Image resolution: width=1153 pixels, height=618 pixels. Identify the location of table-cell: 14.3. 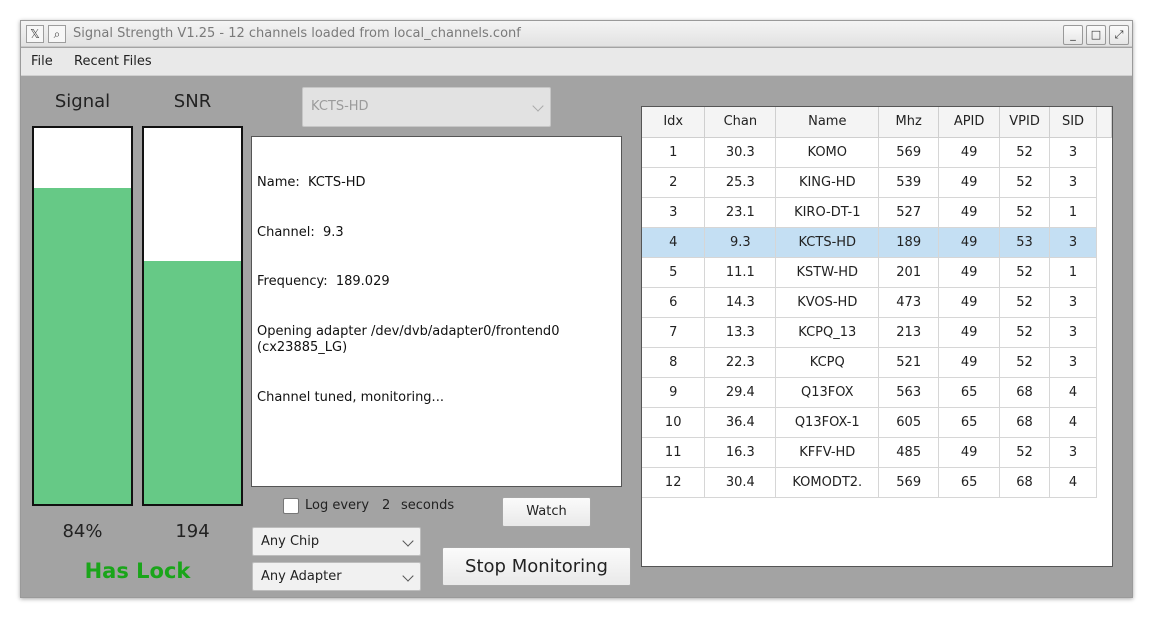
(740, 302).